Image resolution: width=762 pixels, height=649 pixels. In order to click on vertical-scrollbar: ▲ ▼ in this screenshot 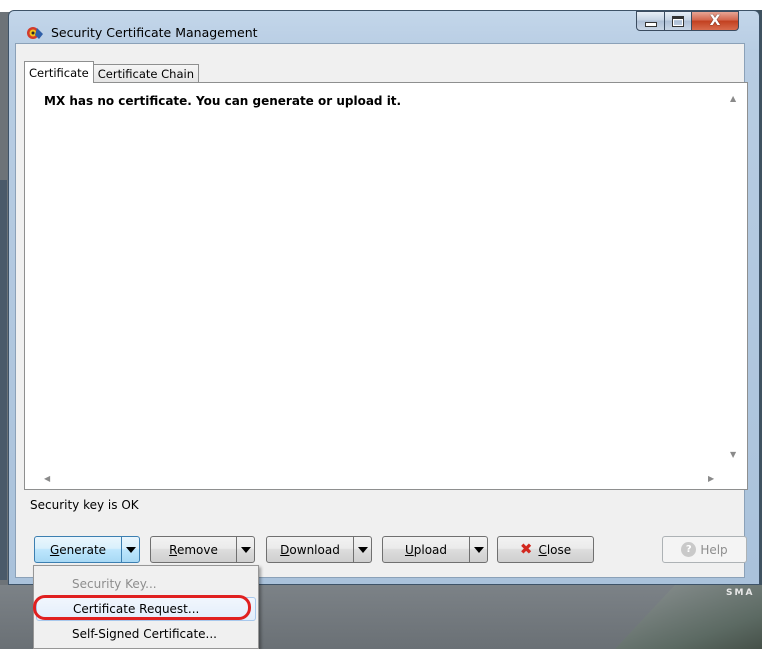, I will do `click(735, 278)`.